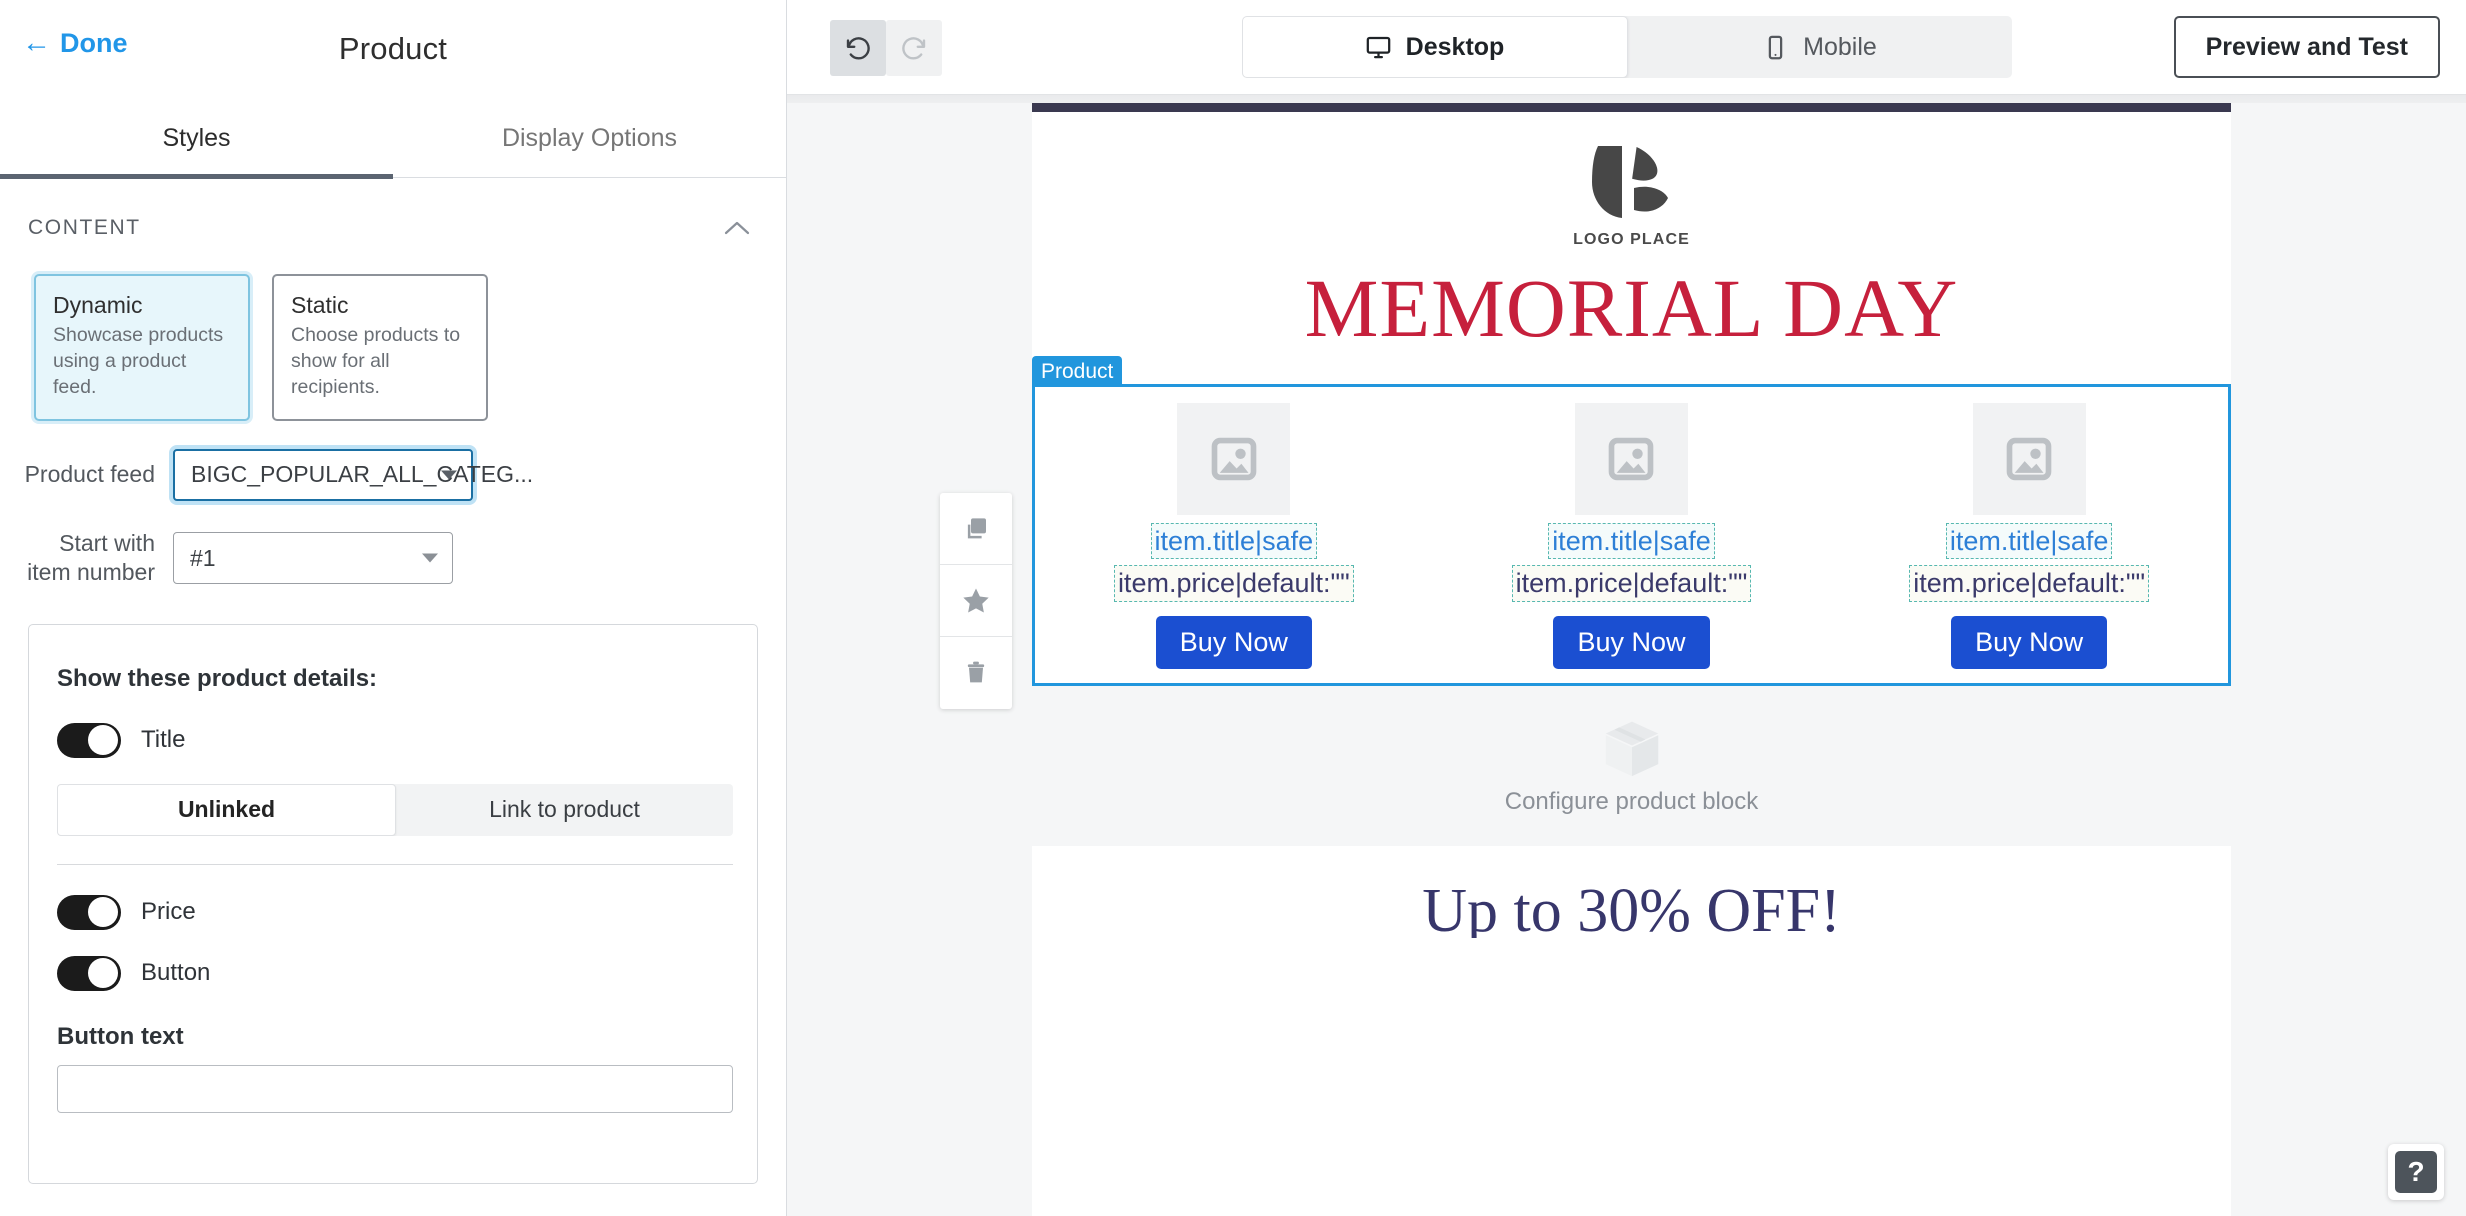  I want to click on tab-styles-label: Styles, so click(196, 137).